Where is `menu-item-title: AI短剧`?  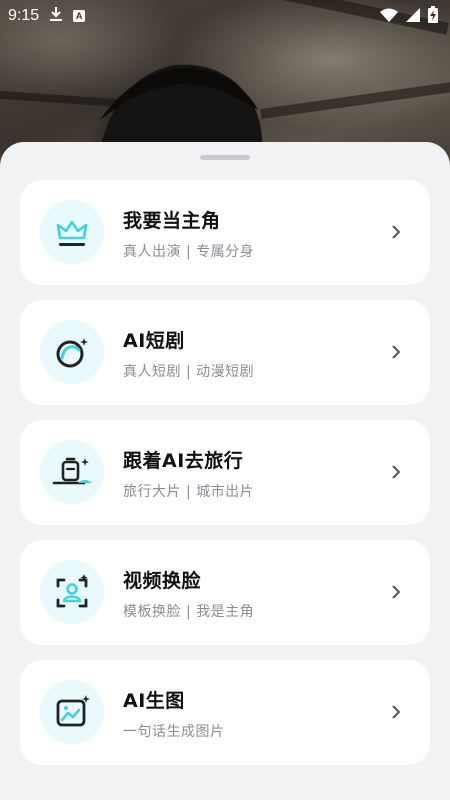 menu-item-title: AI短剧 is located at coordinates (154, 341).